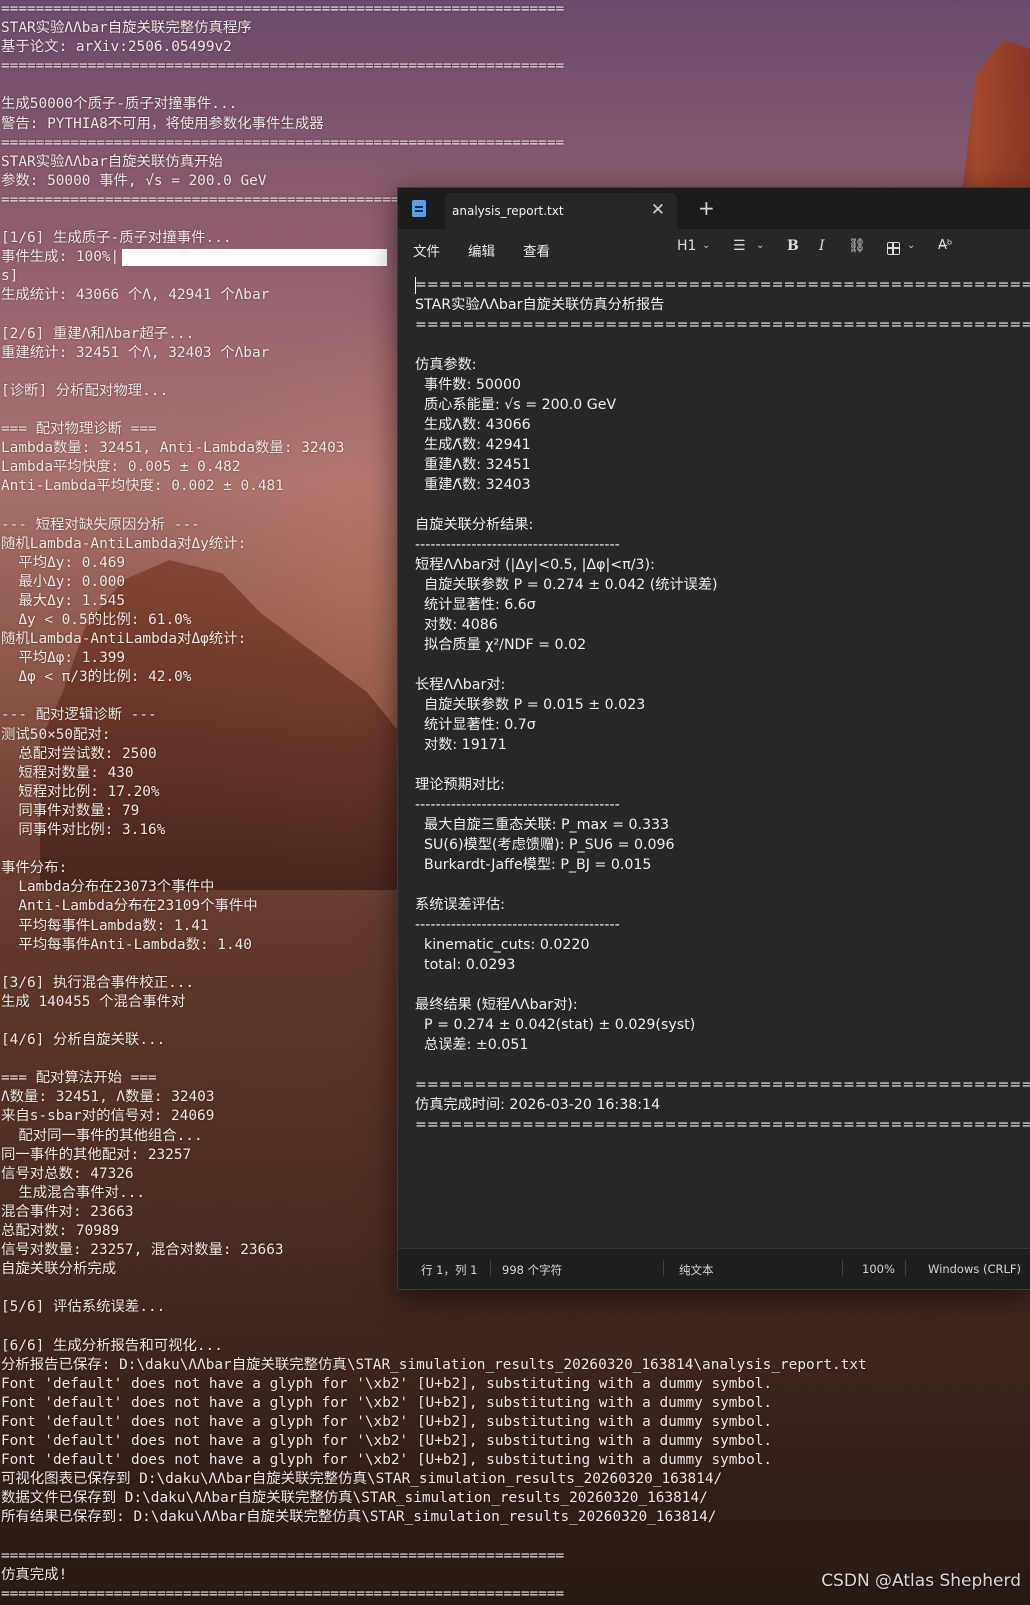  Describe the element at coordinates (460, 785) in the screenshot. I see `document-line: 理论预期对比:` at that location.